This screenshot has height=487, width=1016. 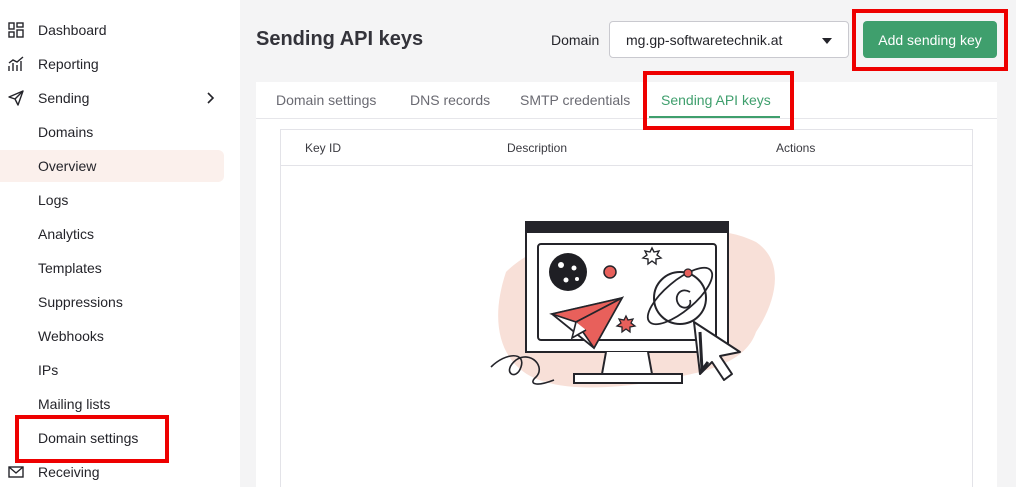 I want to click on sidebar-item-sending: Sending, so click(x=112, y=98).